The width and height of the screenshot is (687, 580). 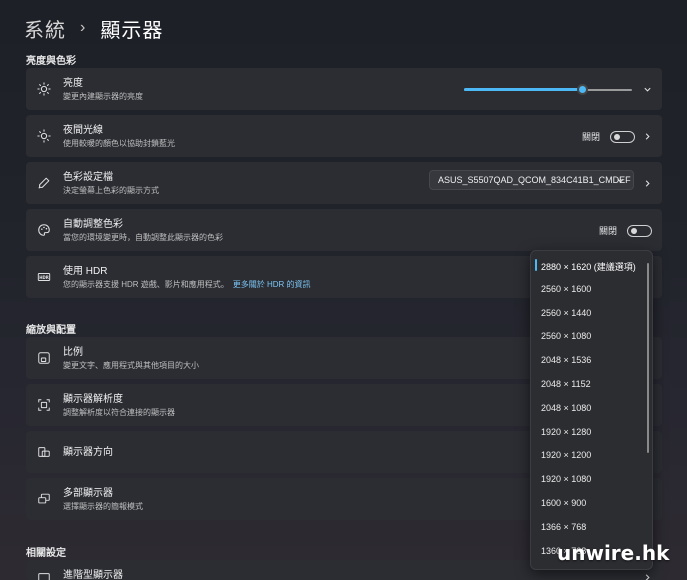 What do you see at coordinates (566, 455) in the screenshot?
I see `resolution-option: 1920 × 1200` at bounding box center [566, 455].